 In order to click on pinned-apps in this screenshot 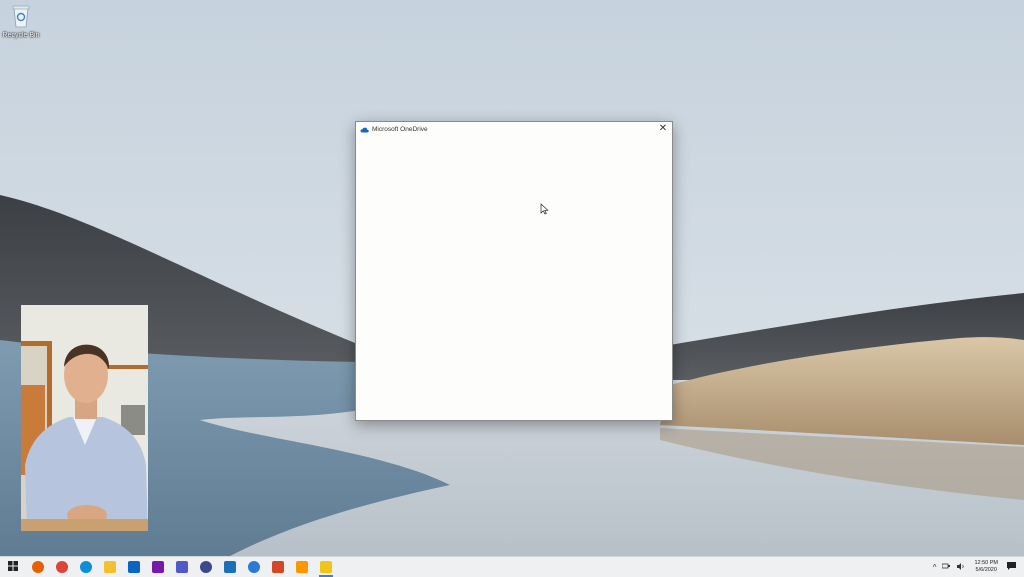, I will do `click(182, 567)`.